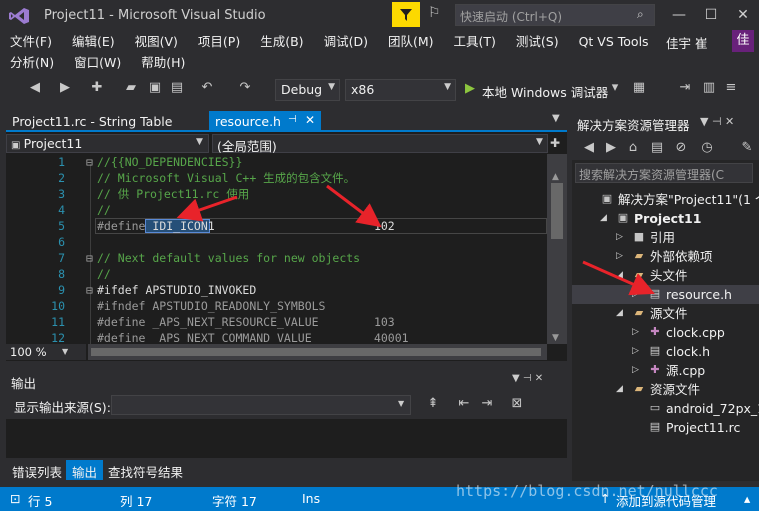  Describe the element at coordinates (145, 470) in the screenshot. I see `tab-find-symbol-results: 查找符号结果` at that location.